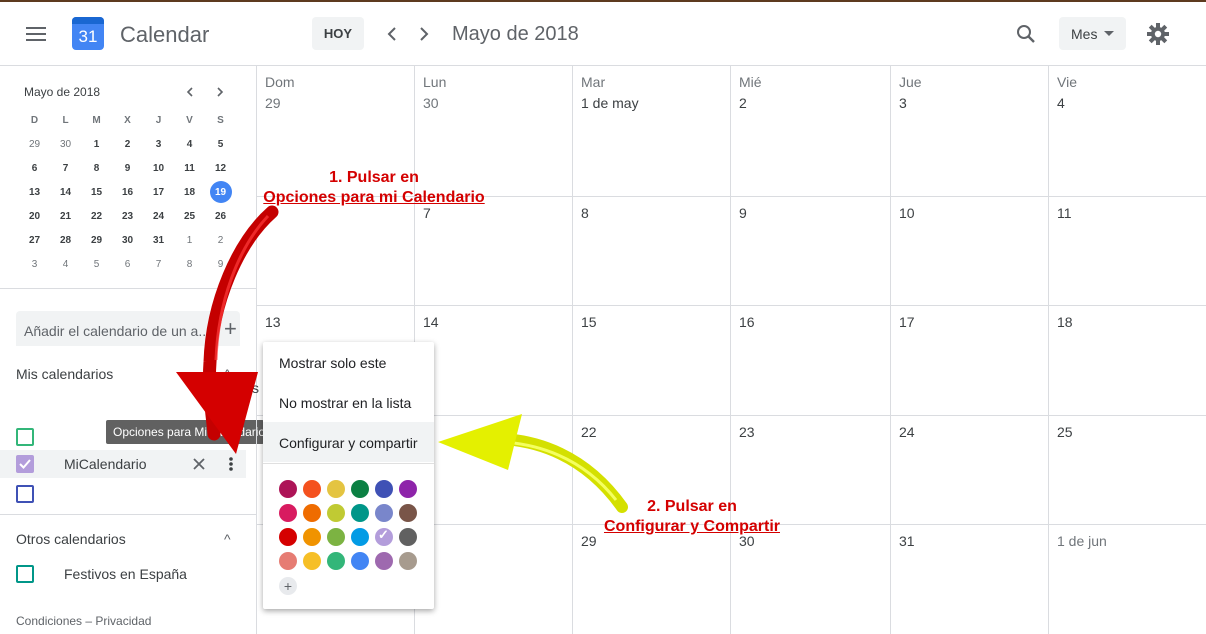 This screenshot has height=634, width=1206. I want to click on mini-day: 23, so click(127, 216).